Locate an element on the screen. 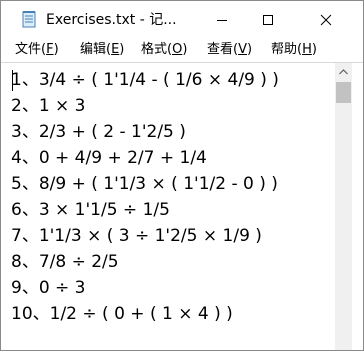 Image resolution: width=364 pixels, height=351 pixels. minimize-icon is located at coordinates (222, 20).